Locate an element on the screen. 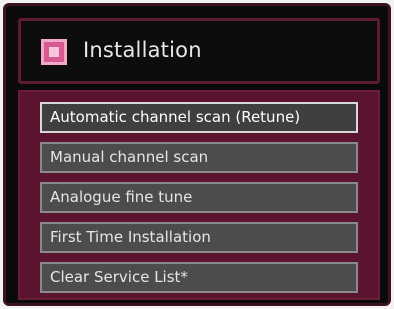  settings-icon is located at coordinates (54, 52).